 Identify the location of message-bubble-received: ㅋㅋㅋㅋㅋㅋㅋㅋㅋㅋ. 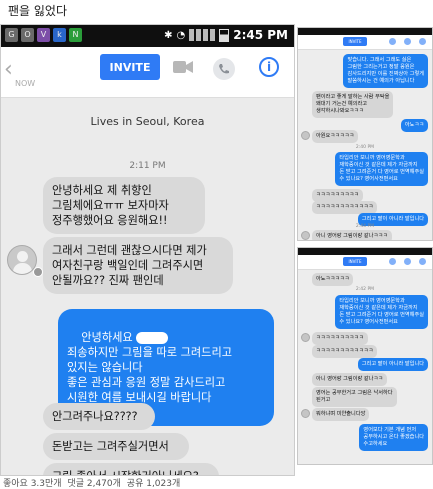
(340, 338).